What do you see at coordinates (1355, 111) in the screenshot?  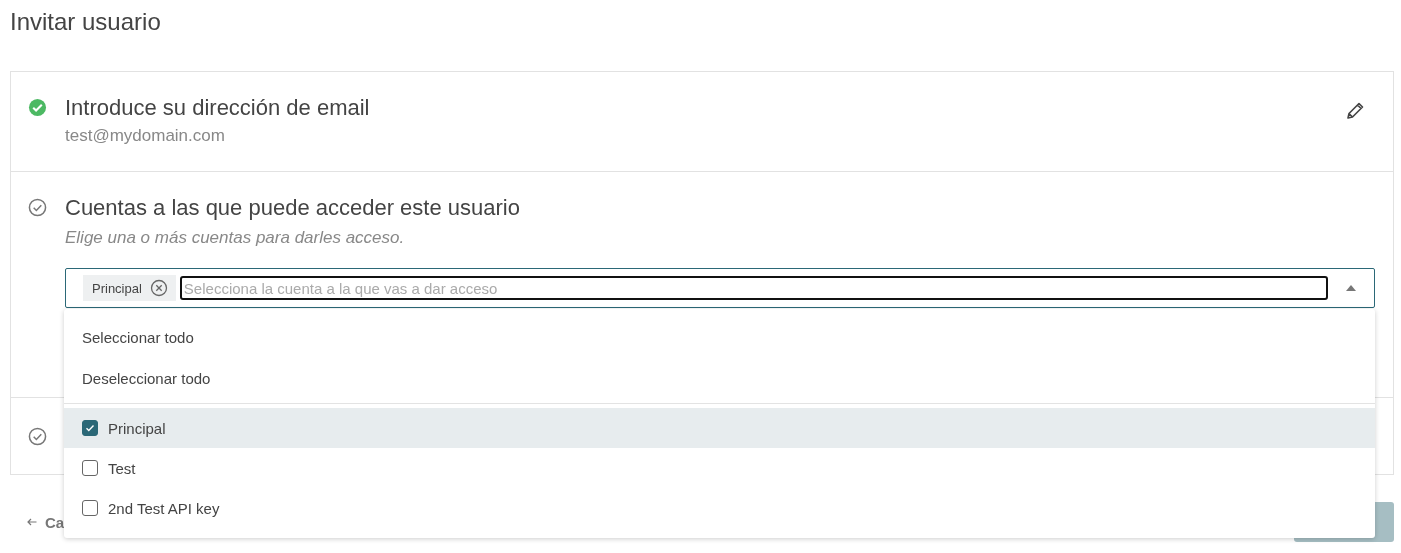 I see `pencil-icon` at bounding box center [1355, 111].